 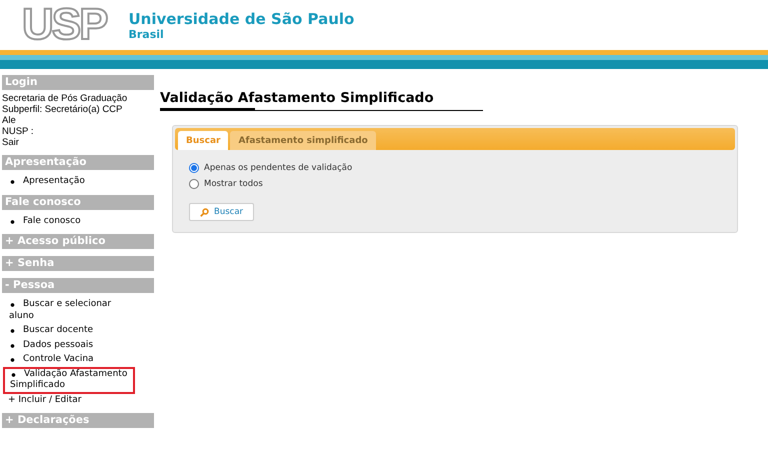 What do you see at coordinates (204, 212) in the screenshot?
I see `search-icon` at bounding box center [204, 212].